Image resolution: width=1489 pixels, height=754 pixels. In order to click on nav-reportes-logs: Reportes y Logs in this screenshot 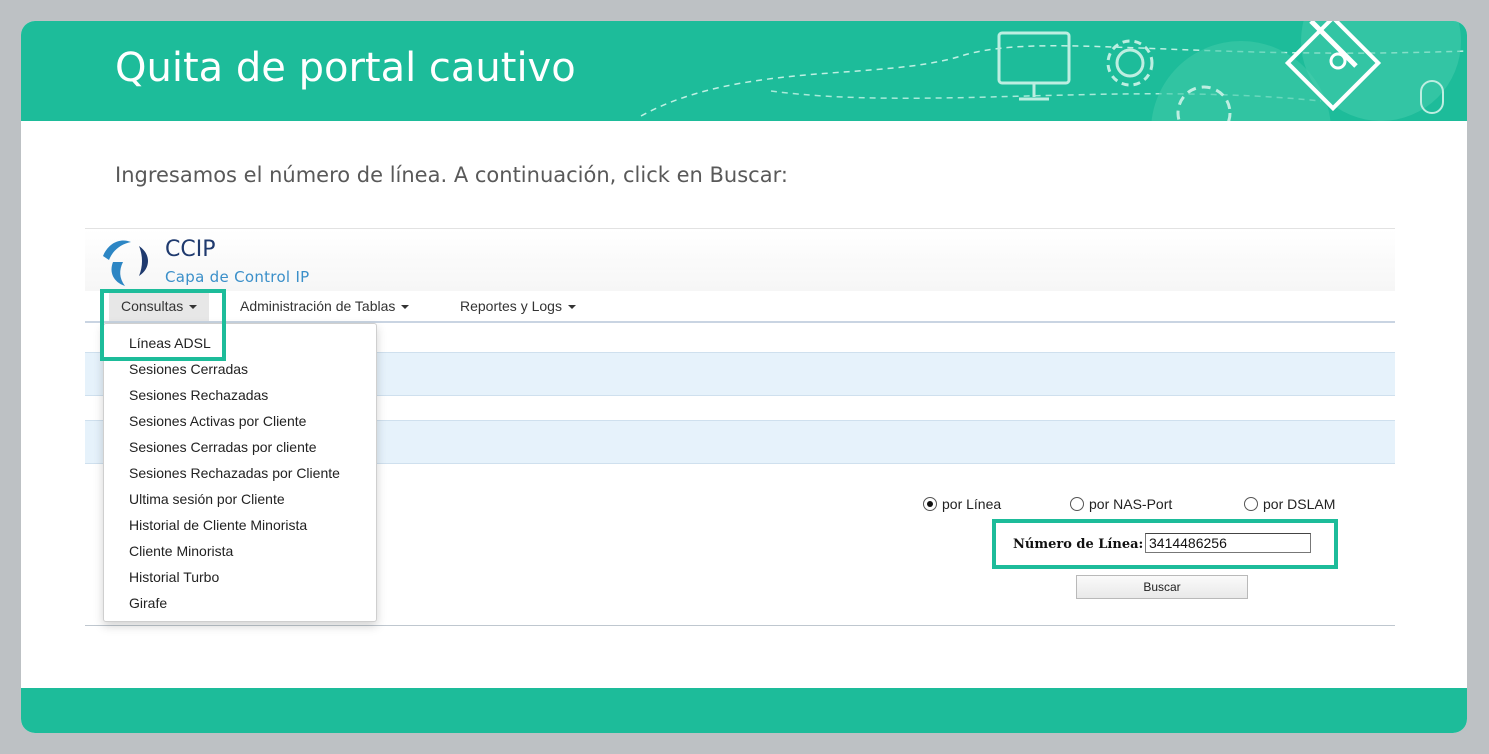, I will do `click(518, 306)`.